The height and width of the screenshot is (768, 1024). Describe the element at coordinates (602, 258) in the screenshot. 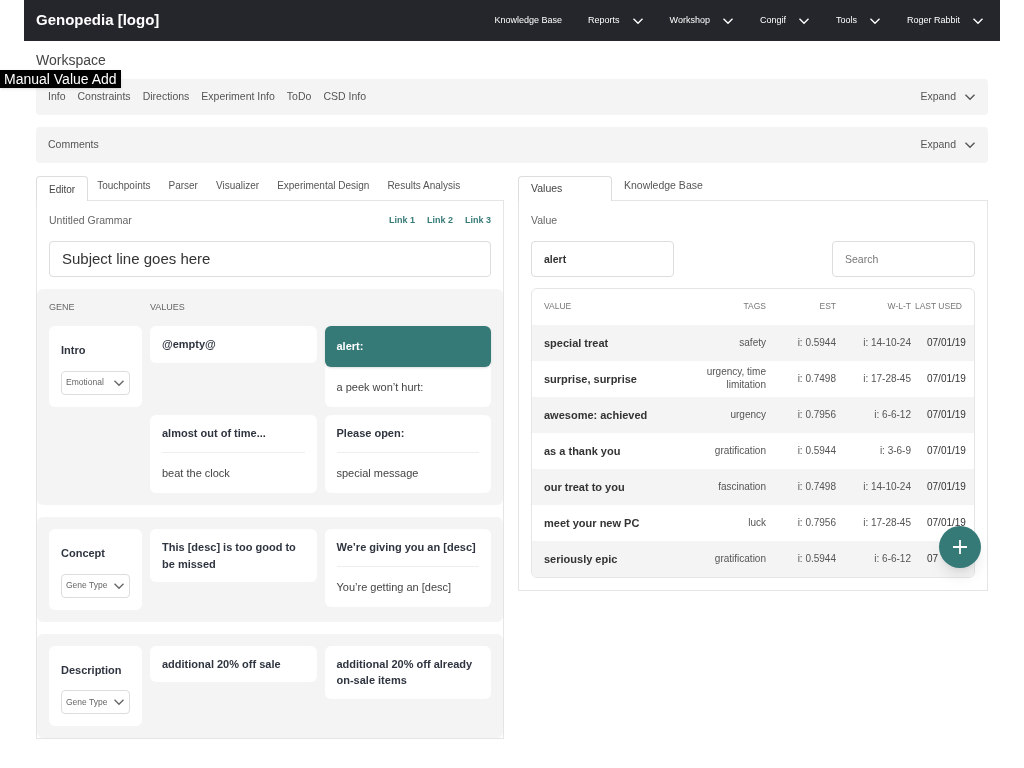

I see `value-input: alert` at that location.